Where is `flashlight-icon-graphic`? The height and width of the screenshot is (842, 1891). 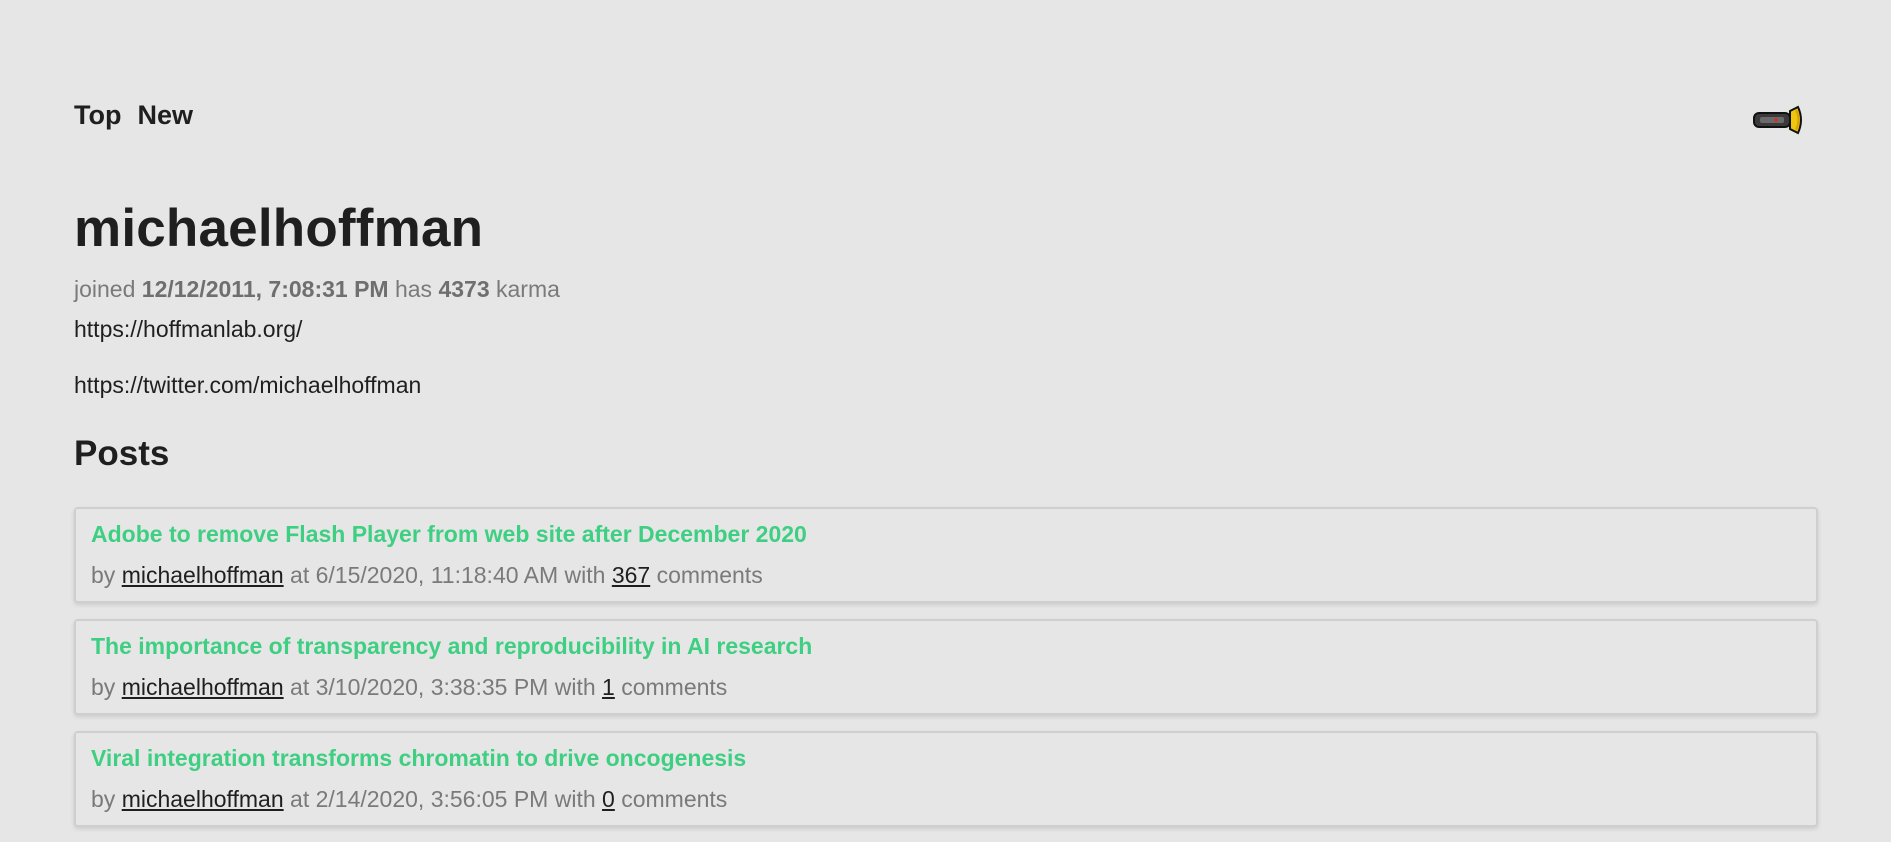 flashlight-icon-graphic is located at coordinates (1777, 120).